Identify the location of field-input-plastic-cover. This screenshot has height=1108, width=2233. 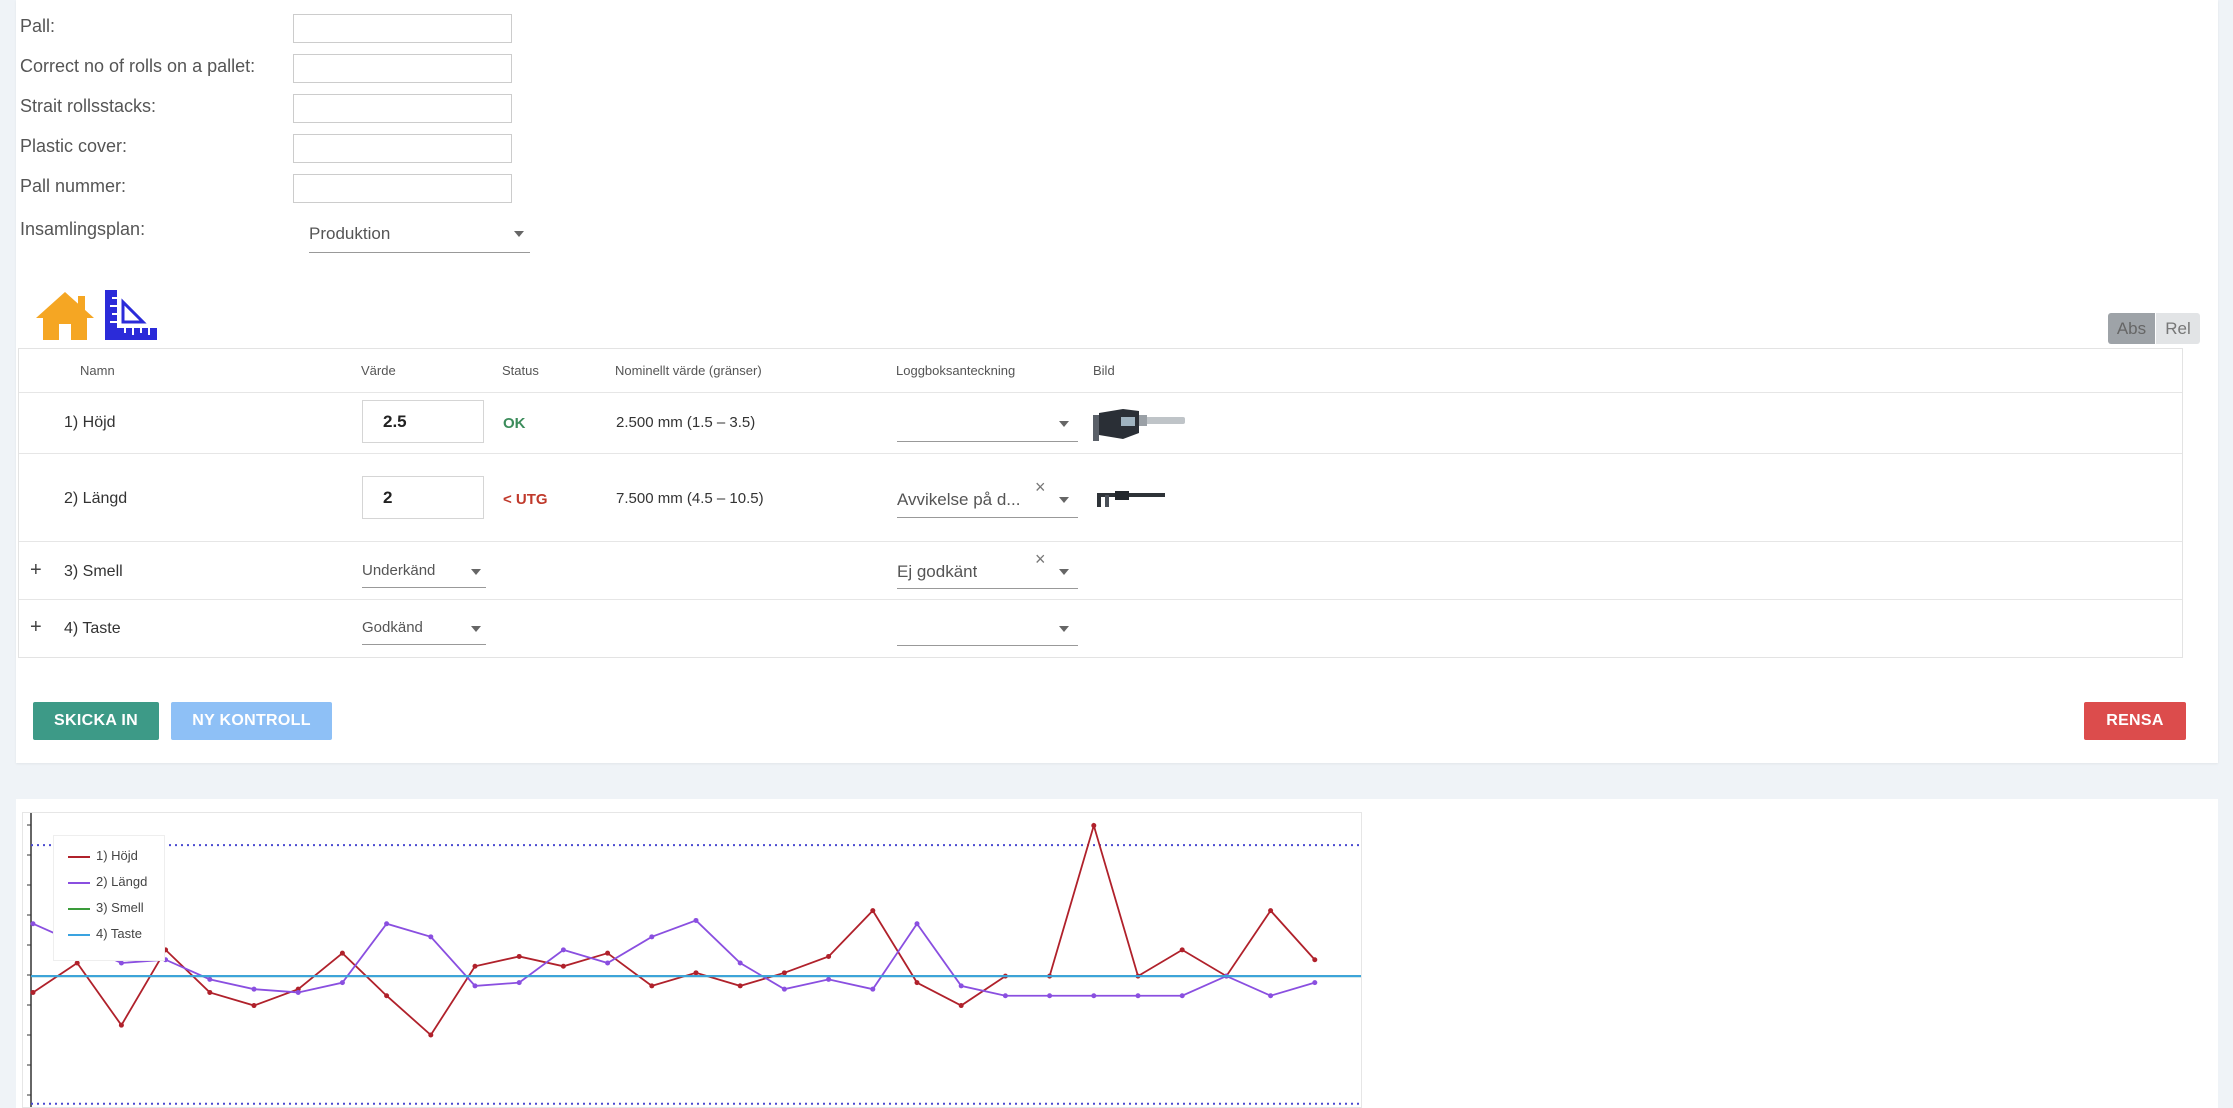
(402, 148).